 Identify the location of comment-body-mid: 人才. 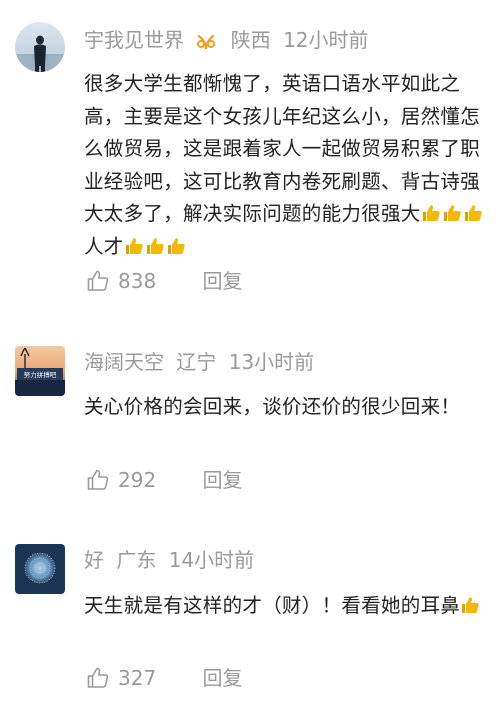
(104, 246).